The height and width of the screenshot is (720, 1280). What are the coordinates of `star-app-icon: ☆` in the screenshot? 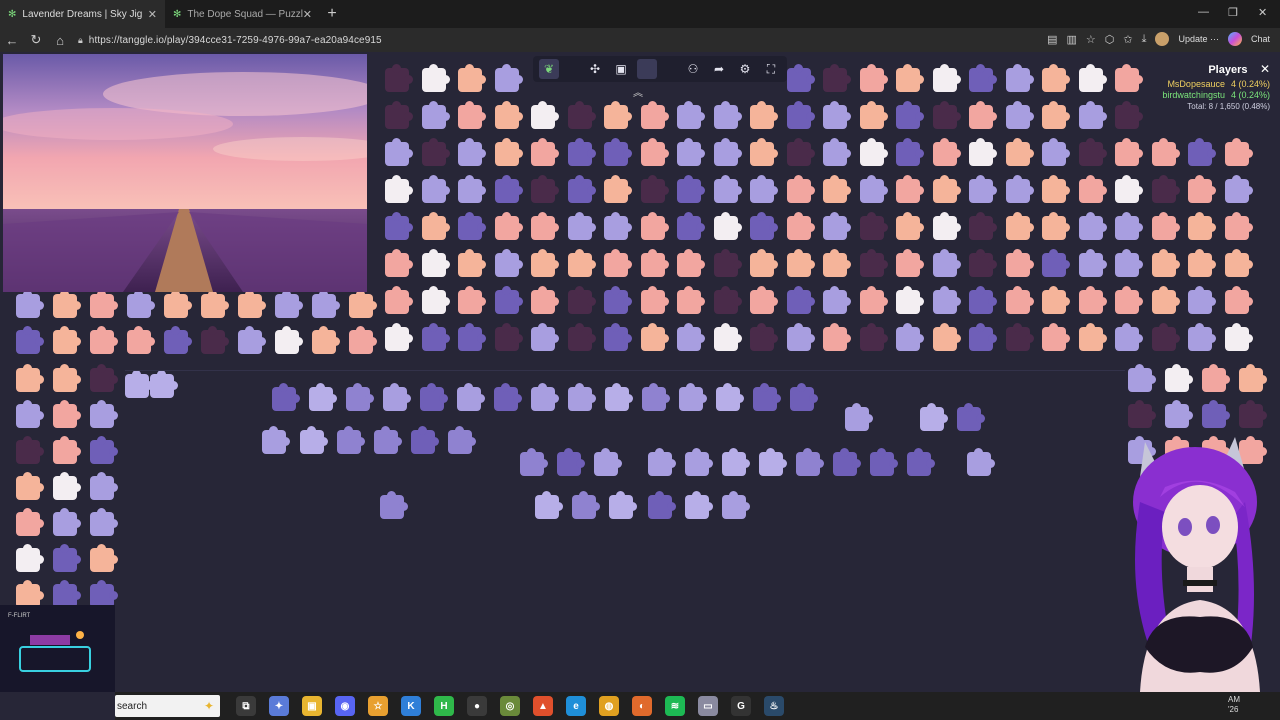 It's located at (378, 706).